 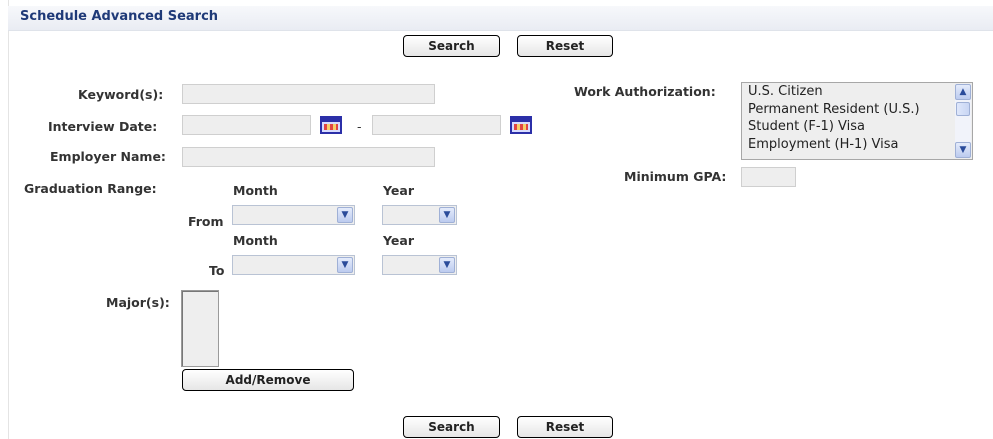 I want to click on from-month-heading: Month, so click(x=255, y=190).